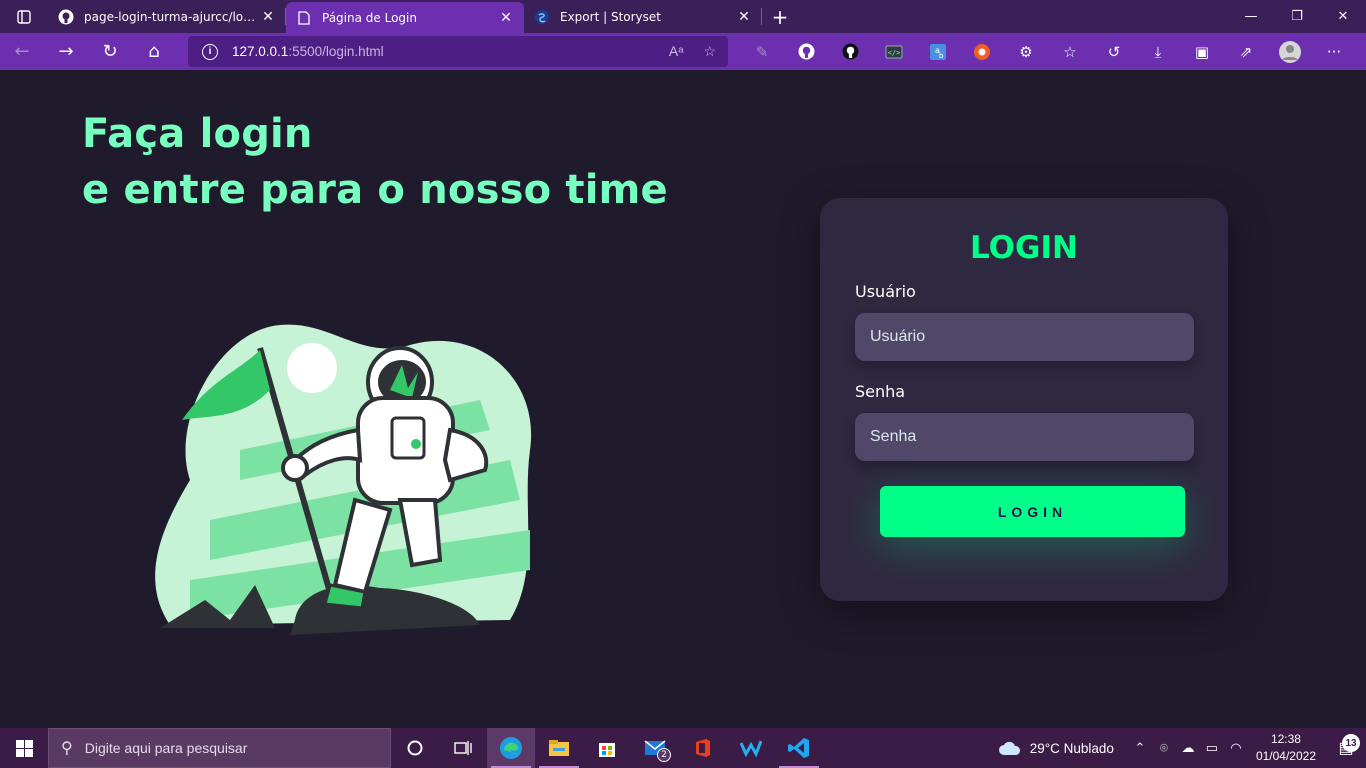 The image size is (1366, 768). I want to click on password-label: Senha, so click(880, 391).